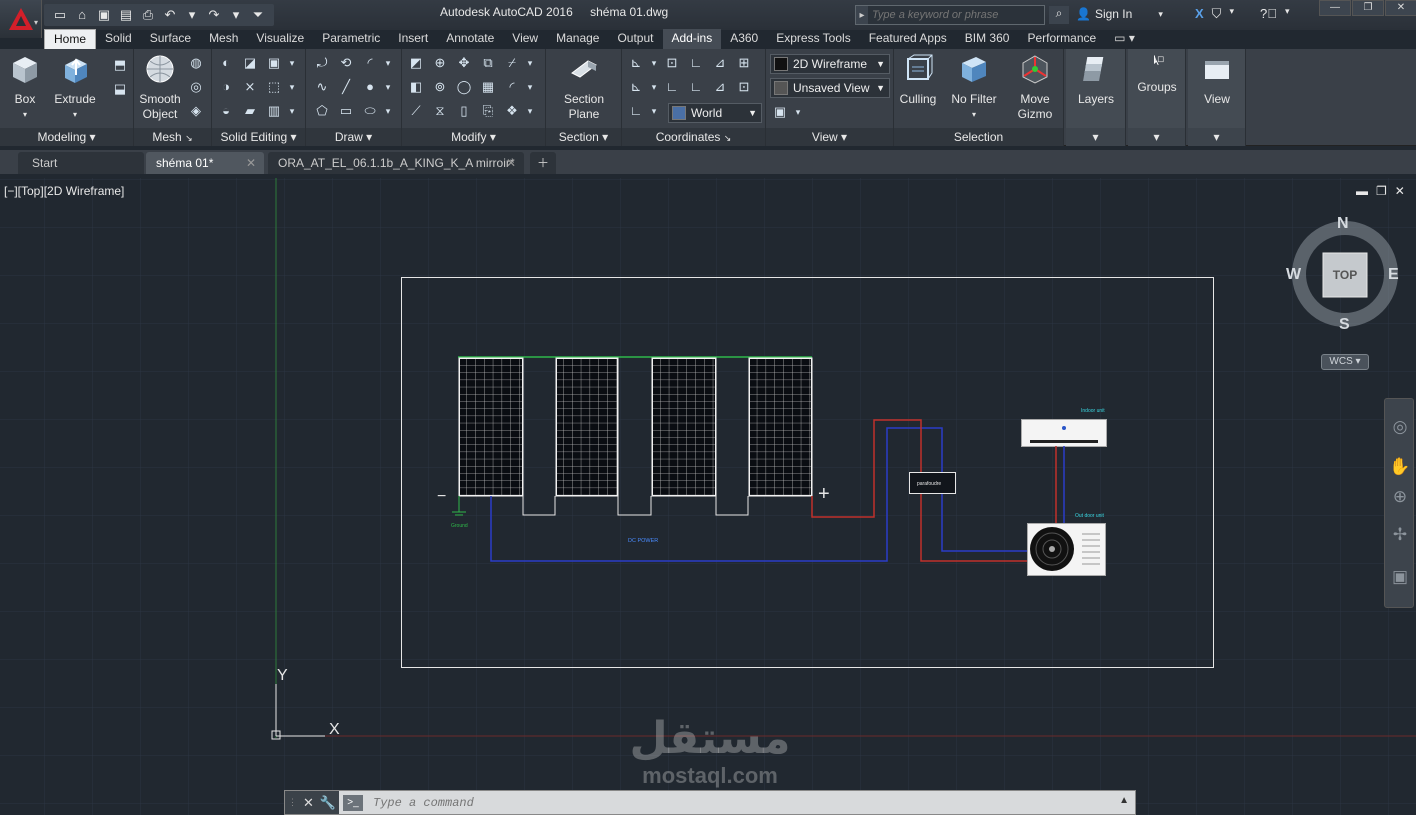 The height and width of the screenshot is (815, 1416). What do you see at coordinates (170, 15) in the screenshot?
I see `undo-icon: ↶` at bounding box center [170, 15].